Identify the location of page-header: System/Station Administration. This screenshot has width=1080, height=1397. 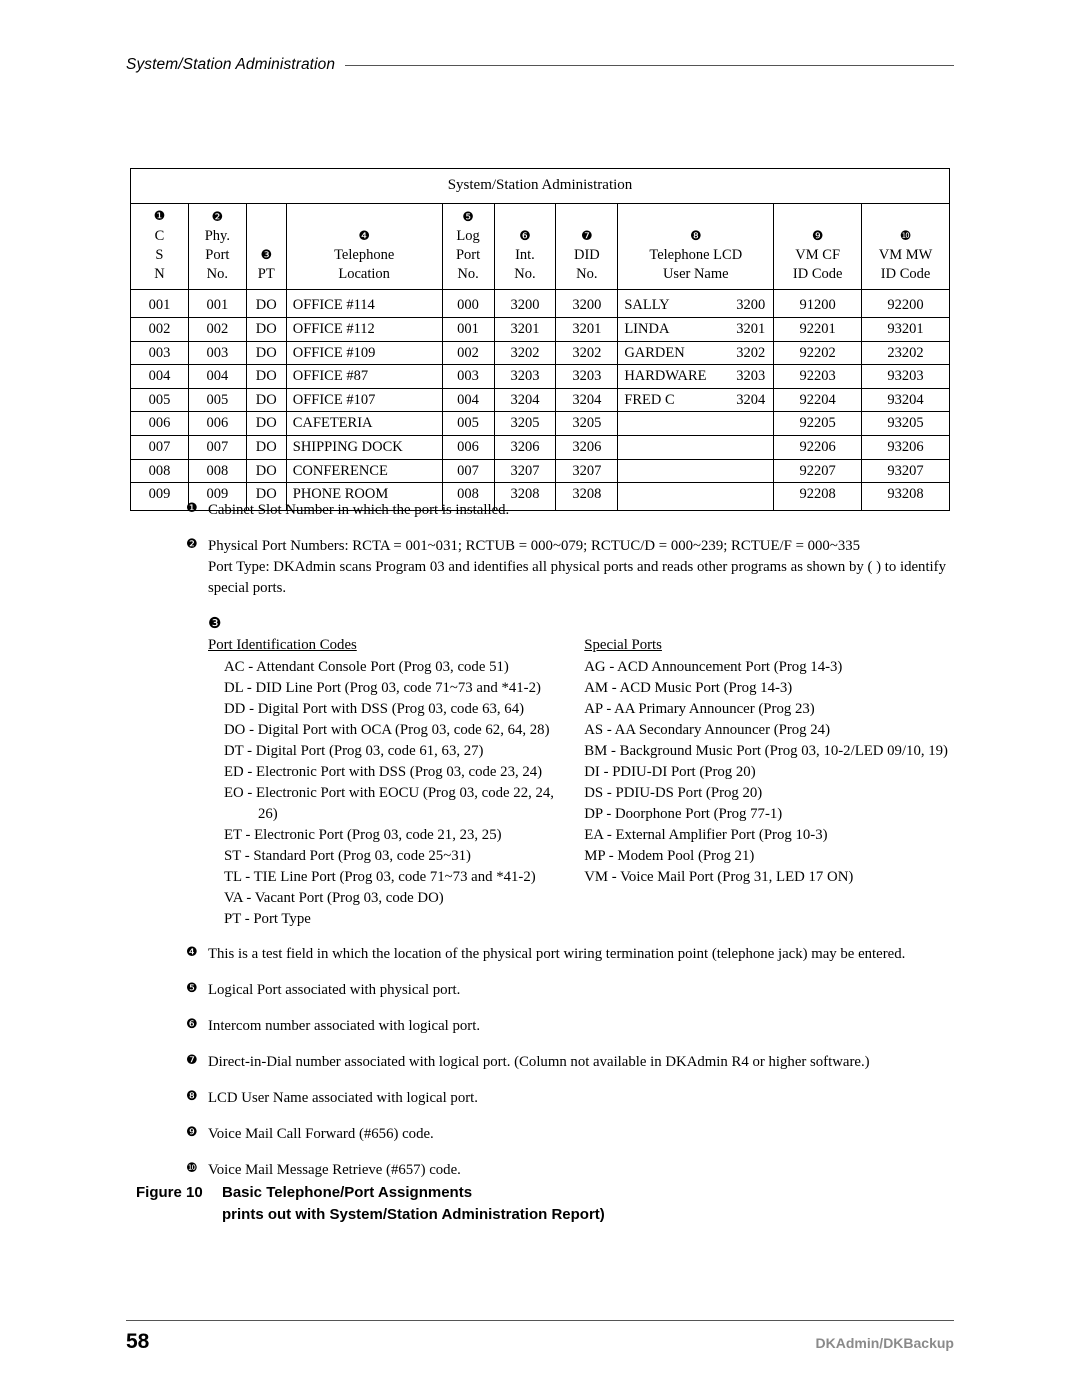
(540, 65).